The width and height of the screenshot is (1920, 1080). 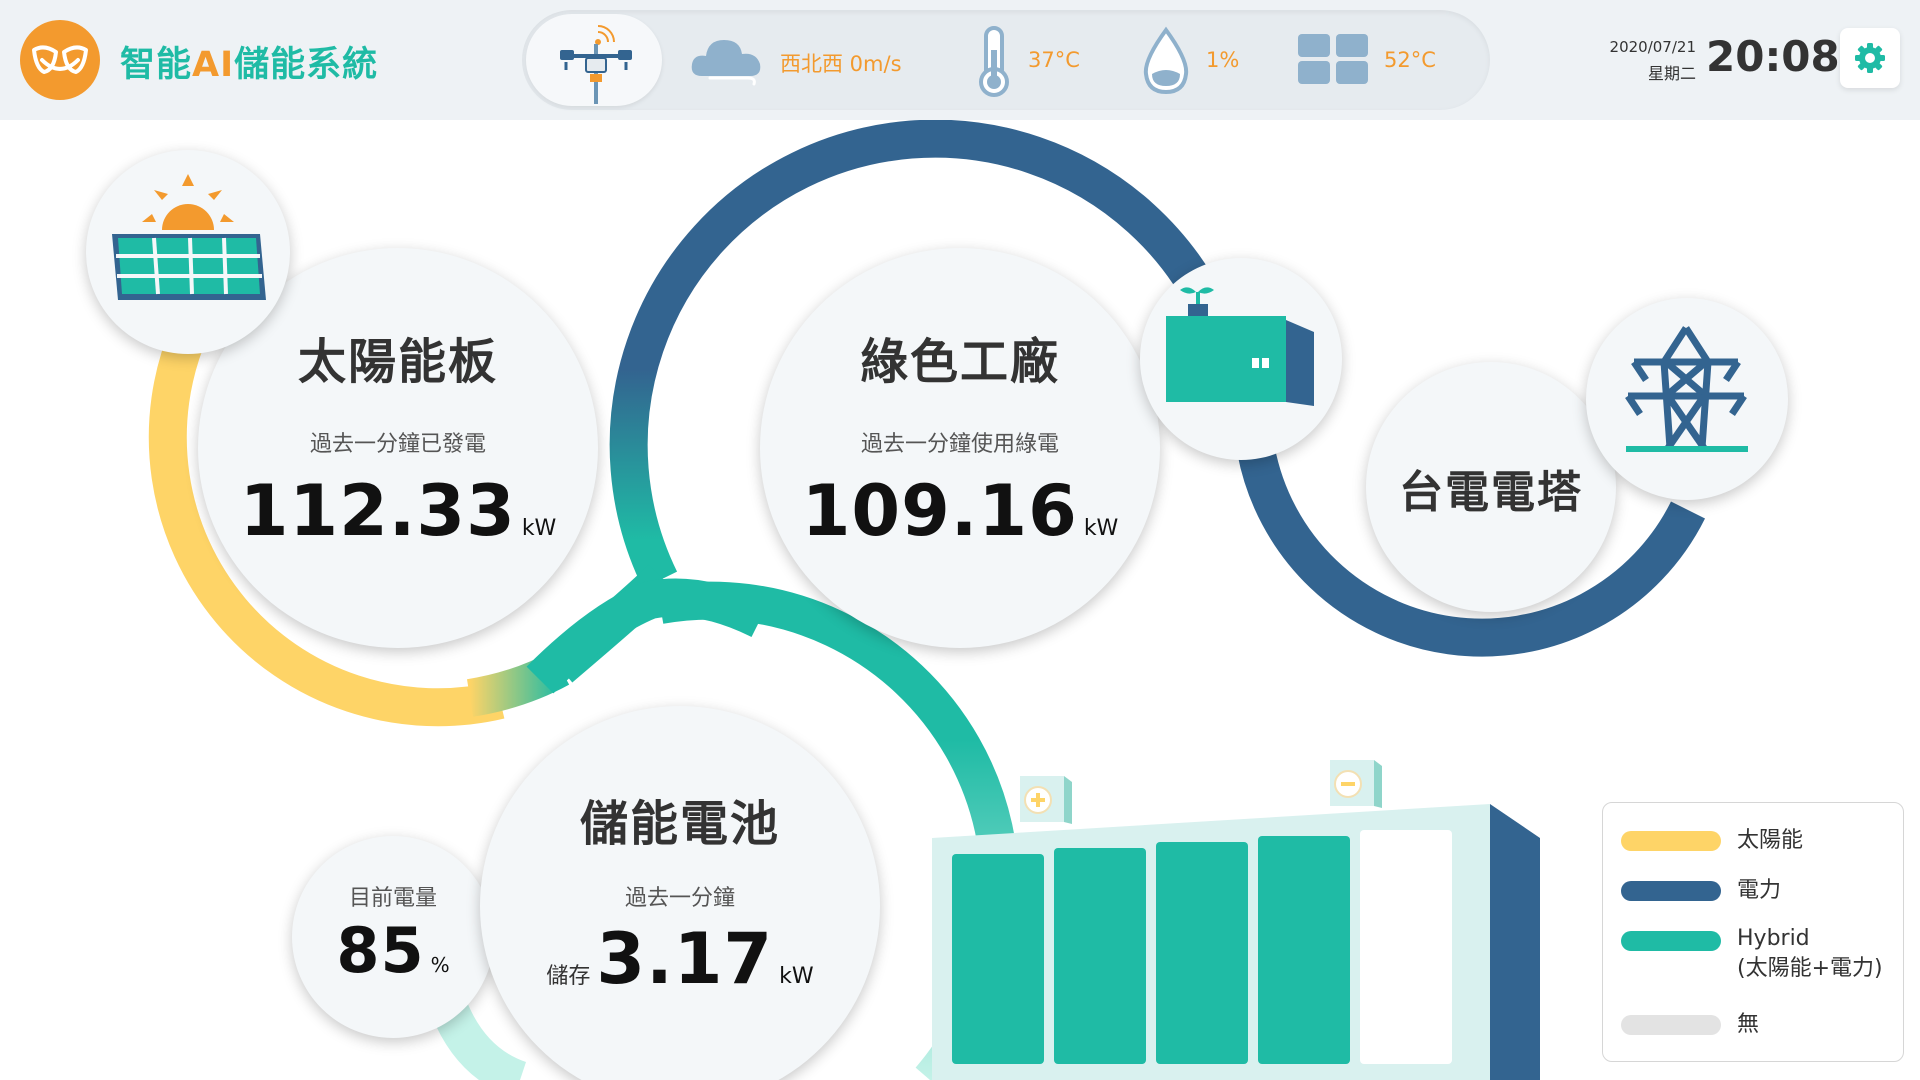 I want to click on factory-value: 109.16, so click(x=939, y=511).